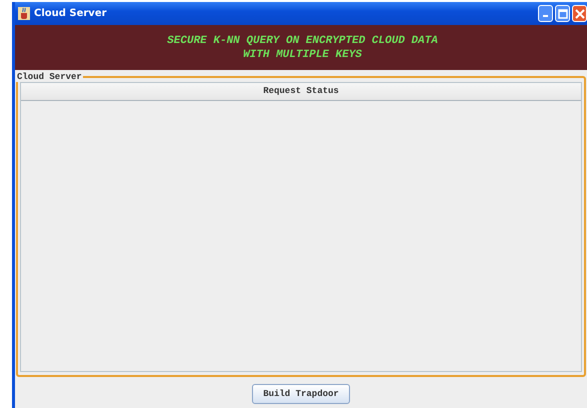  I want to click on close-button, so click(579, 13).